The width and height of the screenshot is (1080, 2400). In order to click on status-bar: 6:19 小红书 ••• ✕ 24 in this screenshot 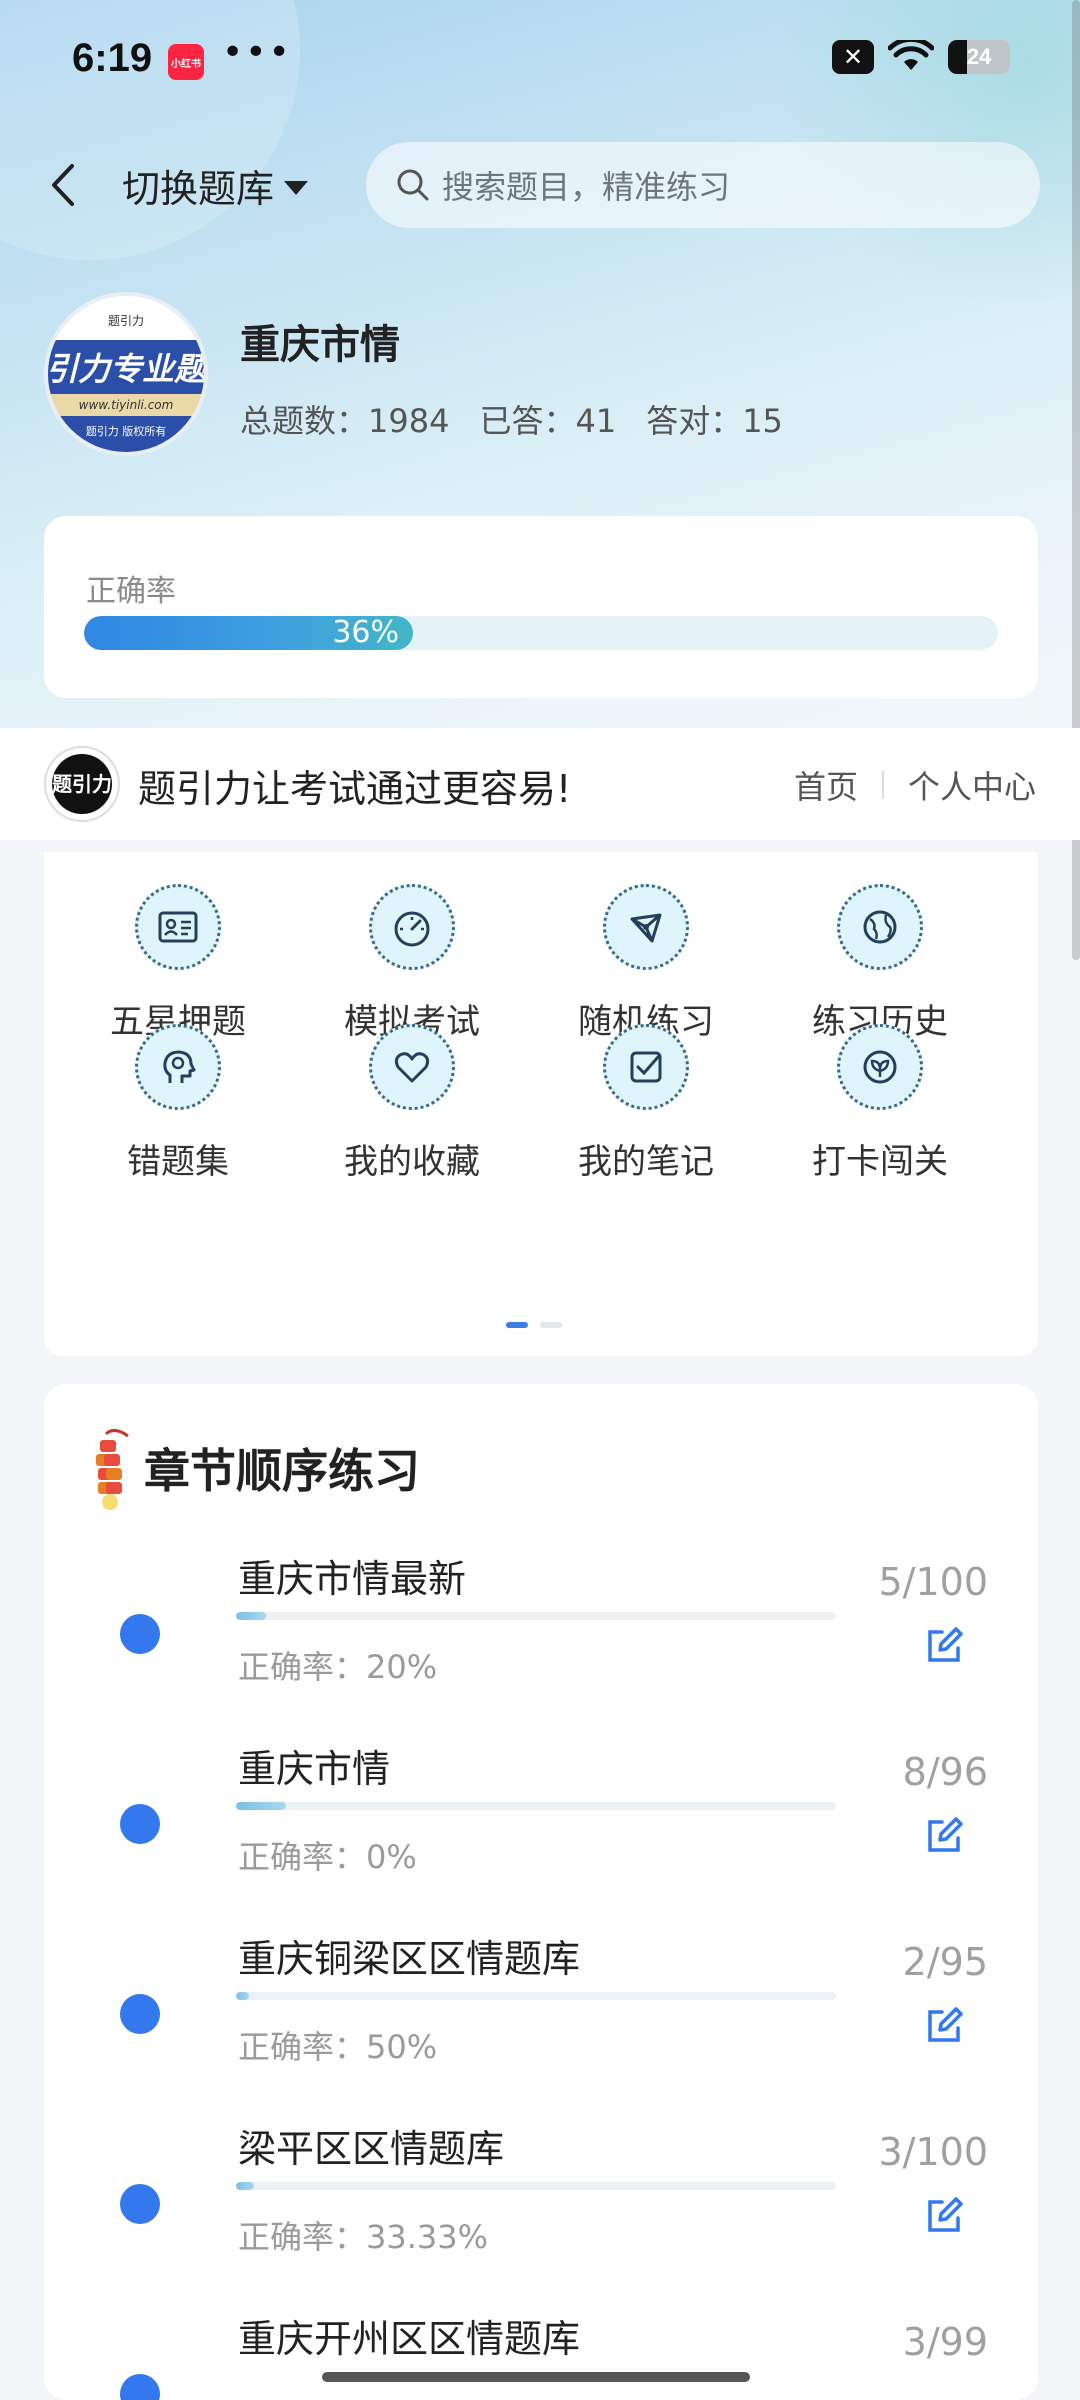, I will do `click(540, 60)`.